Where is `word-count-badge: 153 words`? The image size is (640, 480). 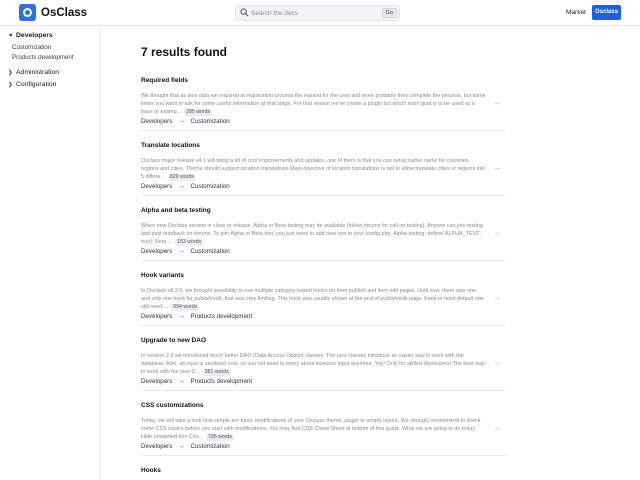 word-count-badge: 153 words is located at coordinates (189, 242).